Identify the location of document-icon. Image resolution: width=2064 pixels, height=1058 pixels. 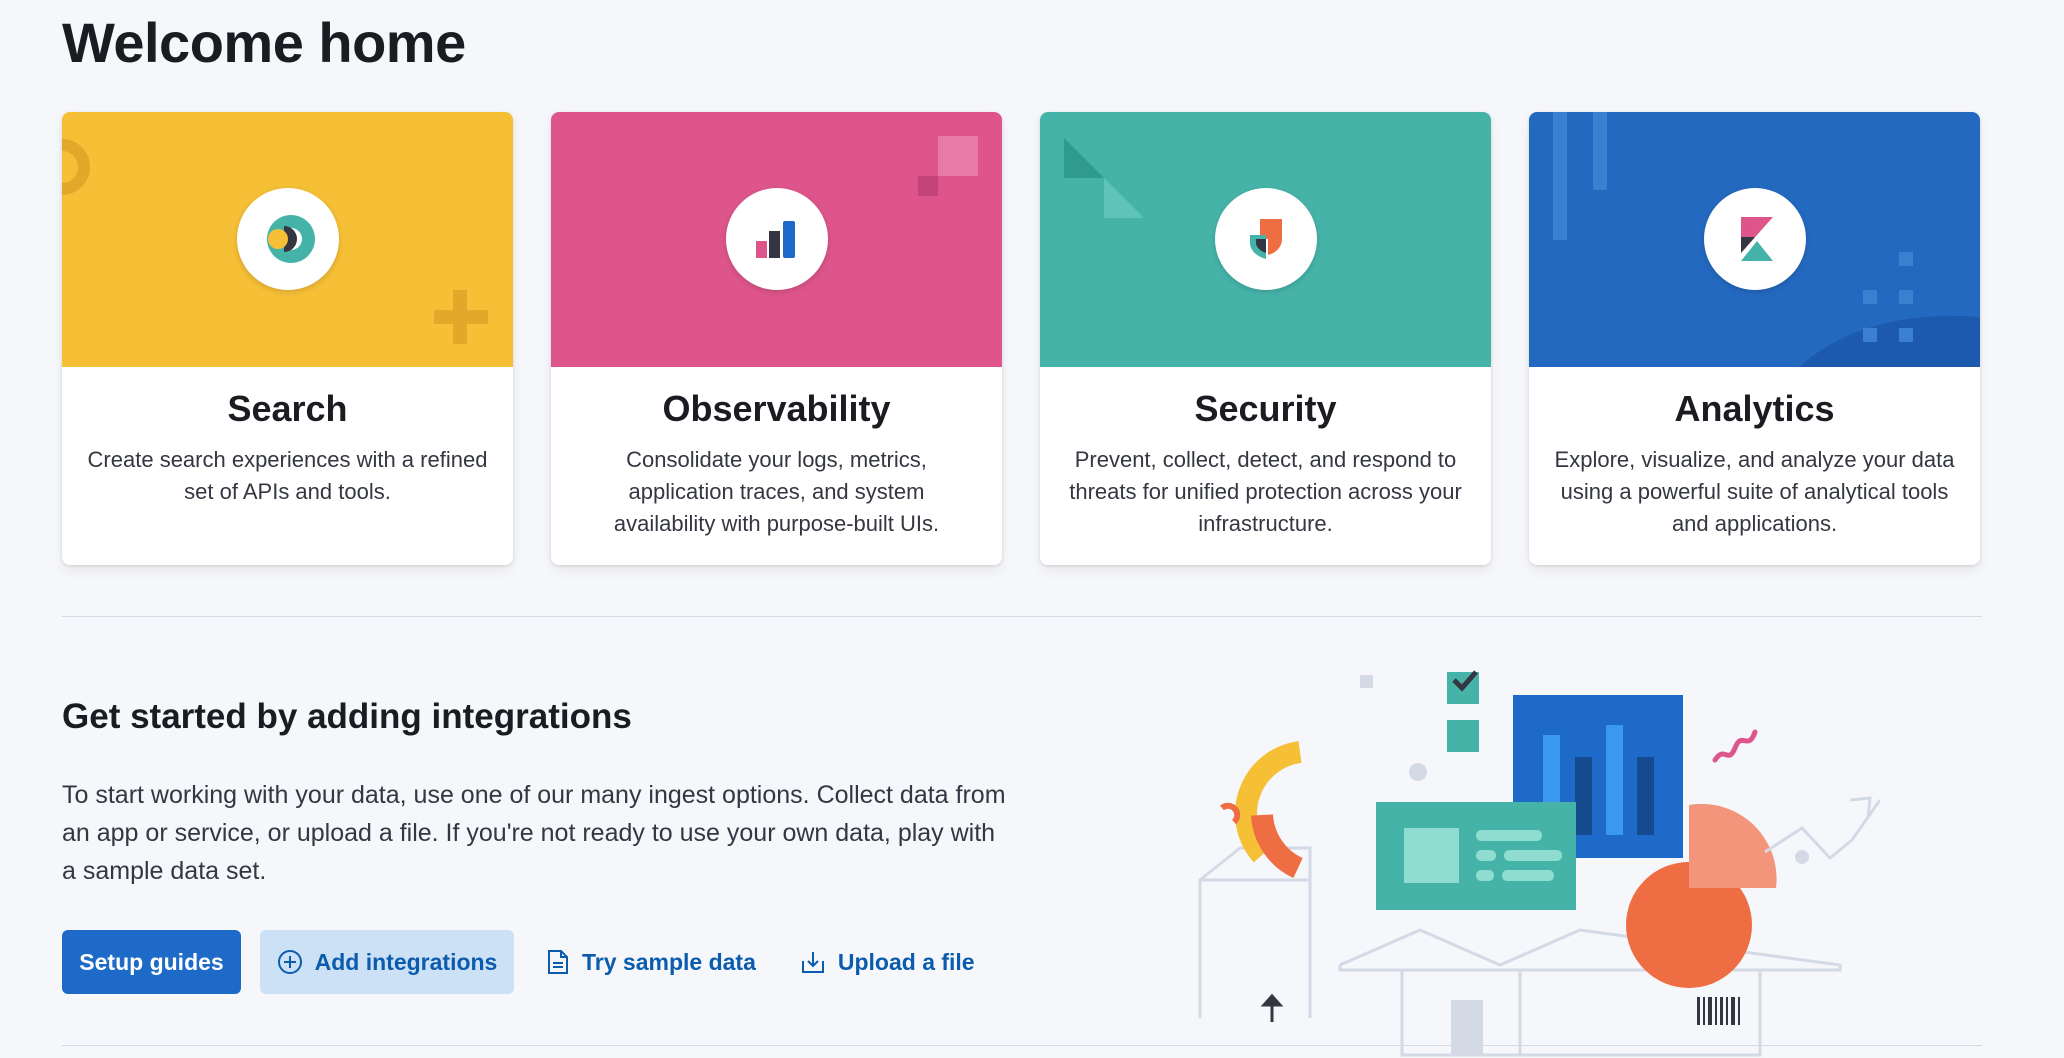
(558, 962).